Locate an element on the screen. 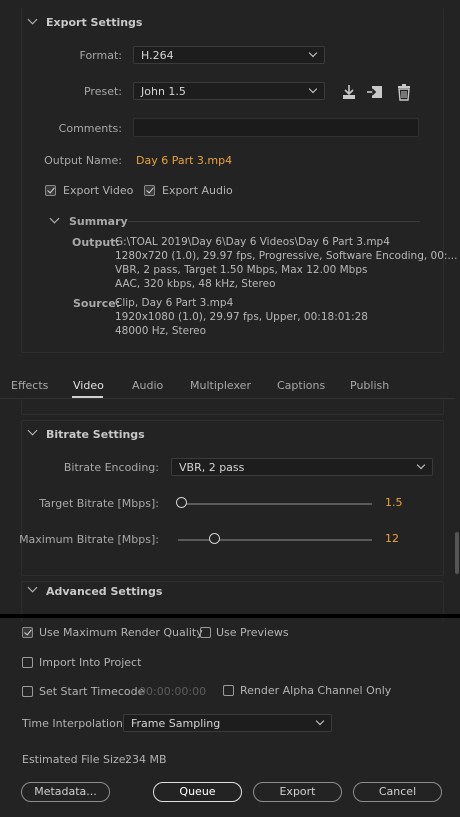 The image size is (460, 817). time-interpolation-select: Frame Sampling is located at coordinates (227, 723).